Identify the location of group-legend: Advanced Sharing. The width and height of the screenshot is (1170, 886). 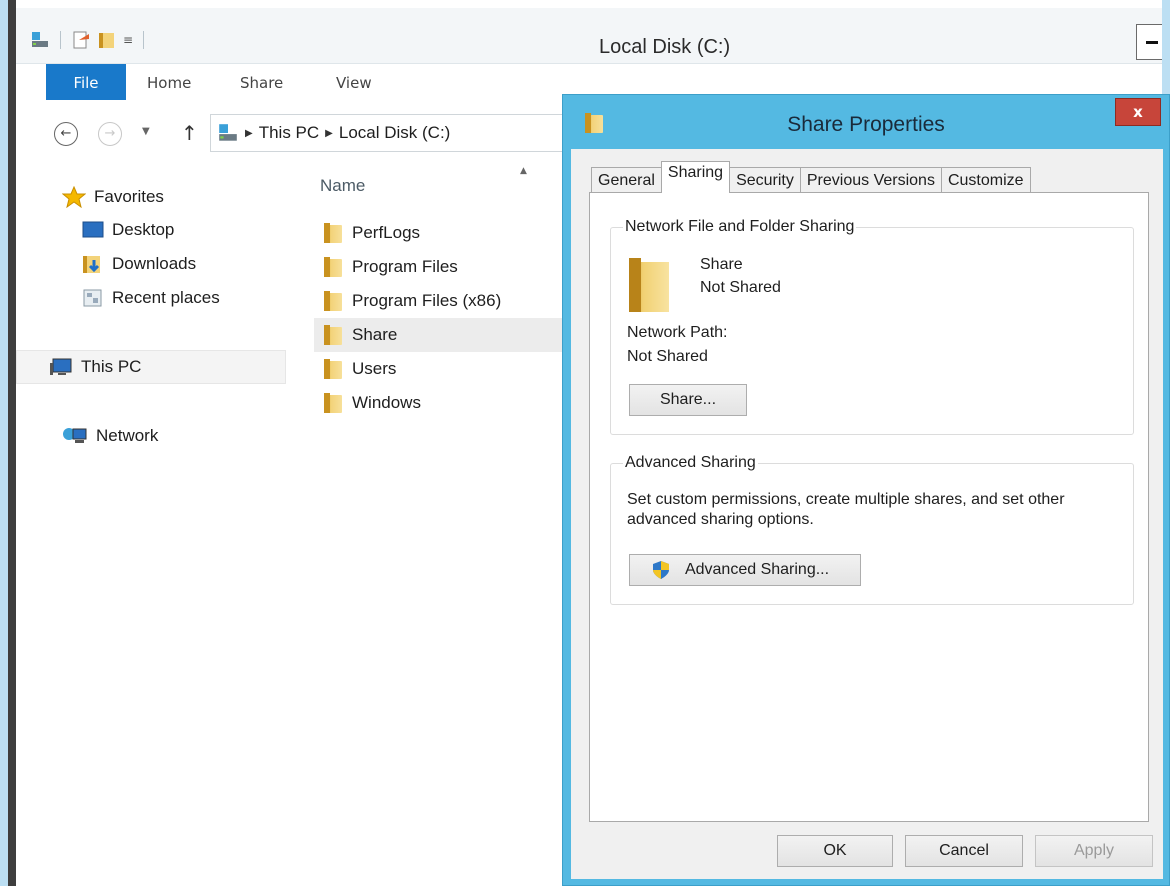
(690, 463).